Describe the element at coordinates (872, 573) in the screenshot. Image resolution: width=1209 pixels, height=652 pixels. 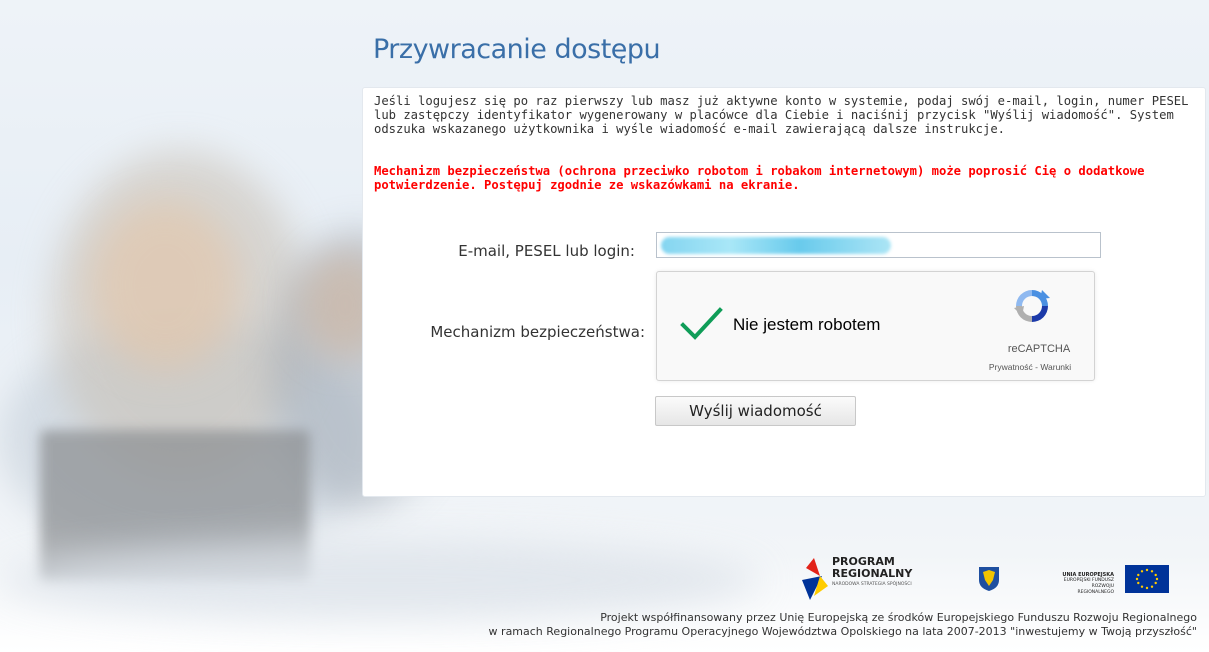
I see `program-line2: REGIONALNY` at that location.